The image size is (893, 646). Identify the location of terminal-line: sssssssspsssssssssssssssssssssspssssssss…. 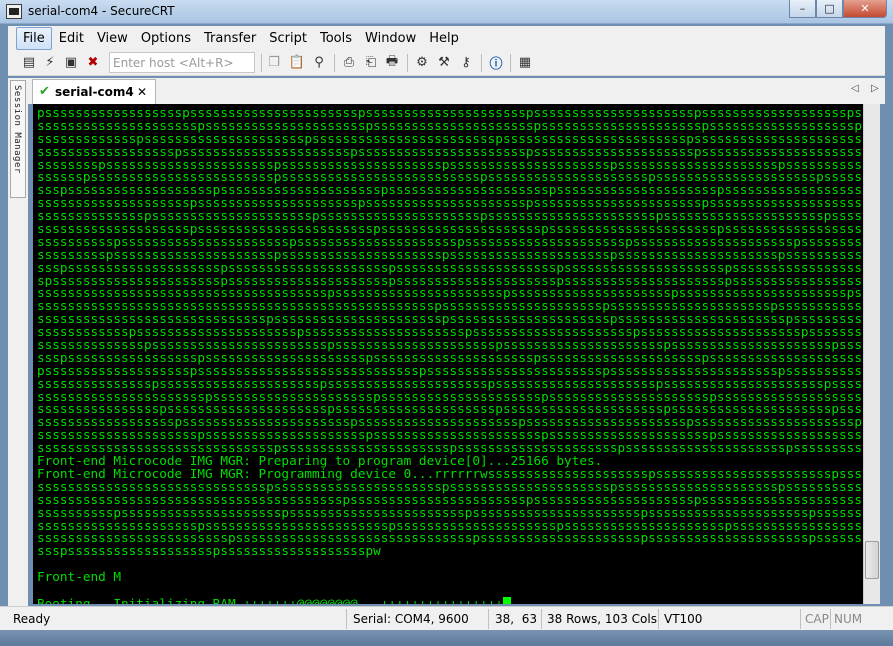
(450, 165).